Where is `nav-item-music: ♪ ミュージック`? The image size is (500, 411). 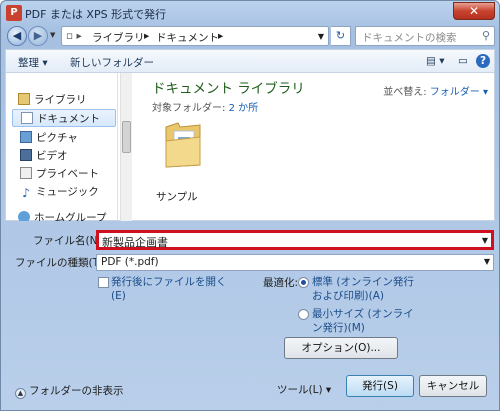
nav-item-music: ♪ ミュージック is located at coordinates (59, 192).